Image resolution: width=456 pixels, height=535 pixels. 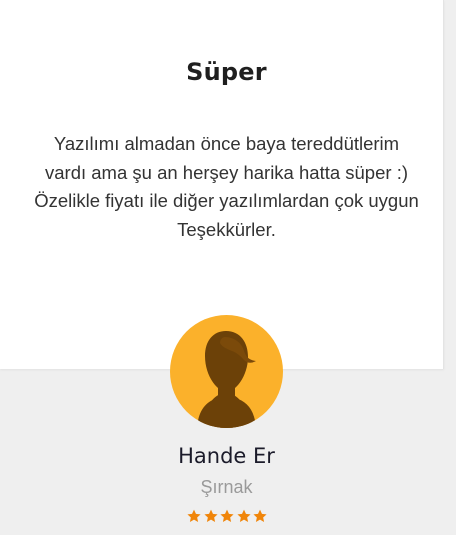 I want to click on review-text-line: Yazılımı almadan önce baya tereddütlerim, so click(x=226, y=143).